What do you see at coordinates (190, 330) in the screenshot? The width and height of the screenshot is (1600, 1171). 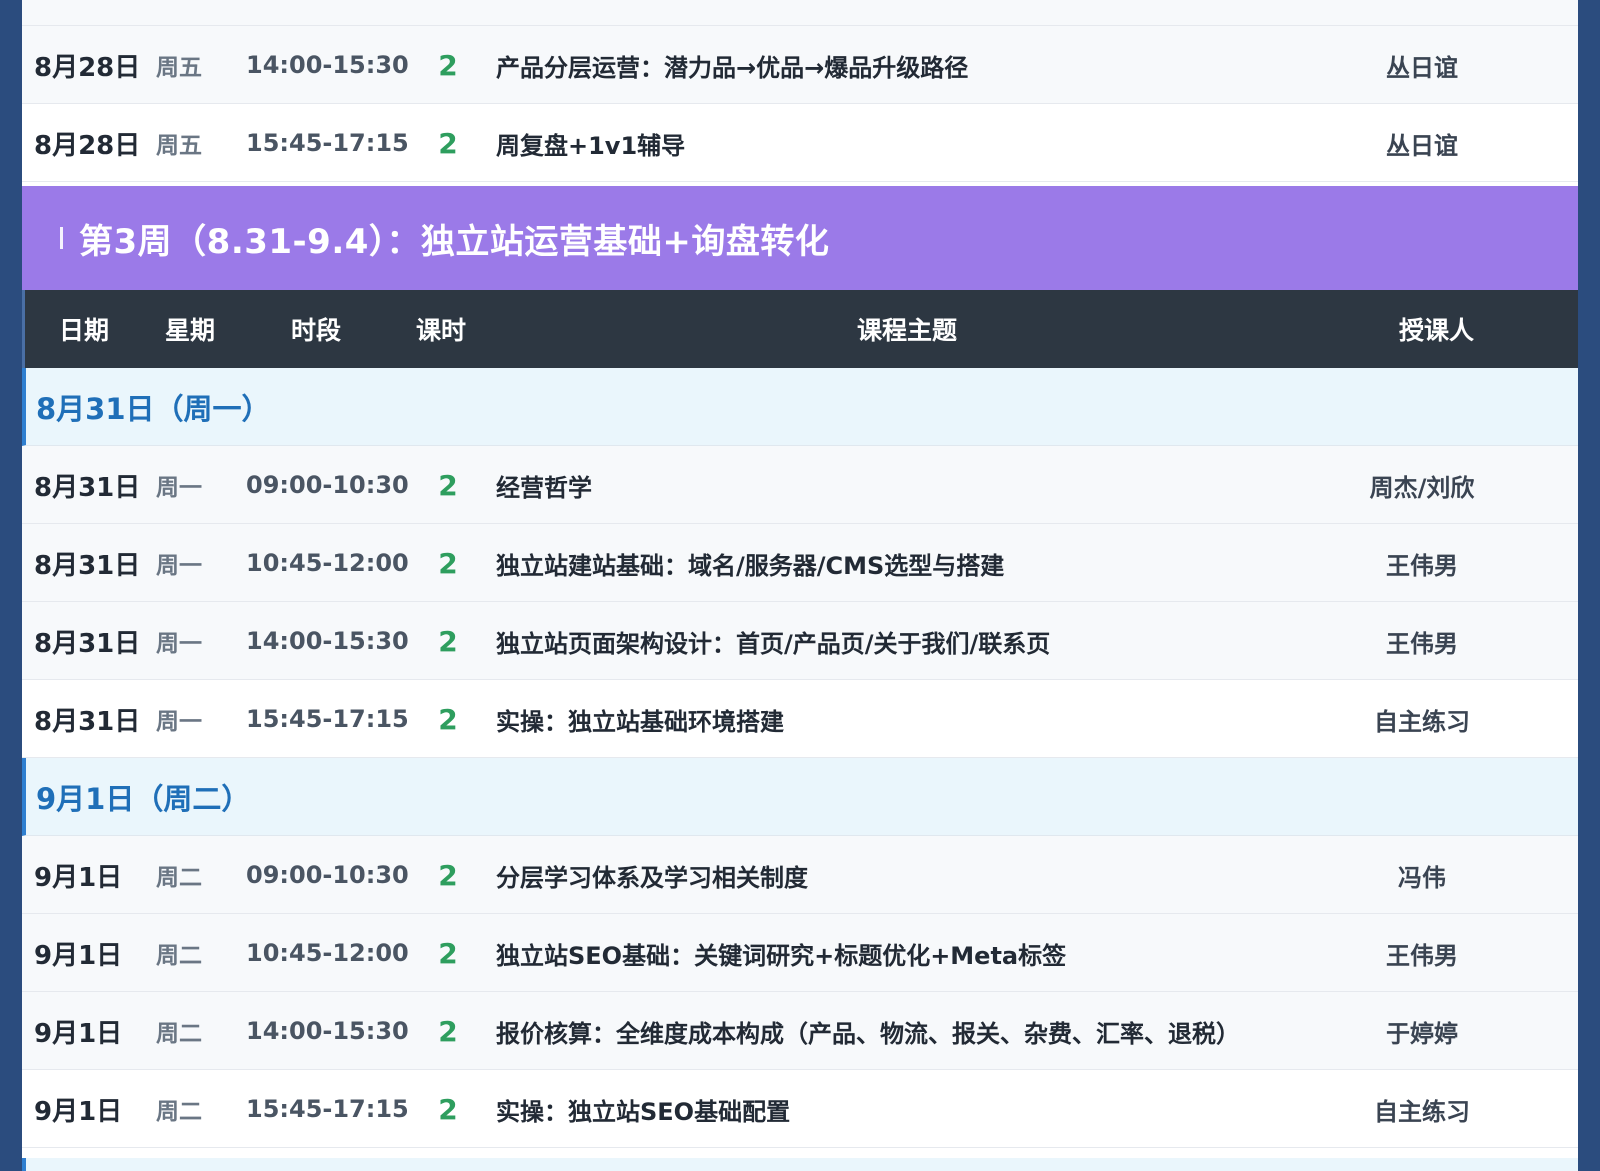 I see `header-weekday: 星期` at bounding box center [190, 330].